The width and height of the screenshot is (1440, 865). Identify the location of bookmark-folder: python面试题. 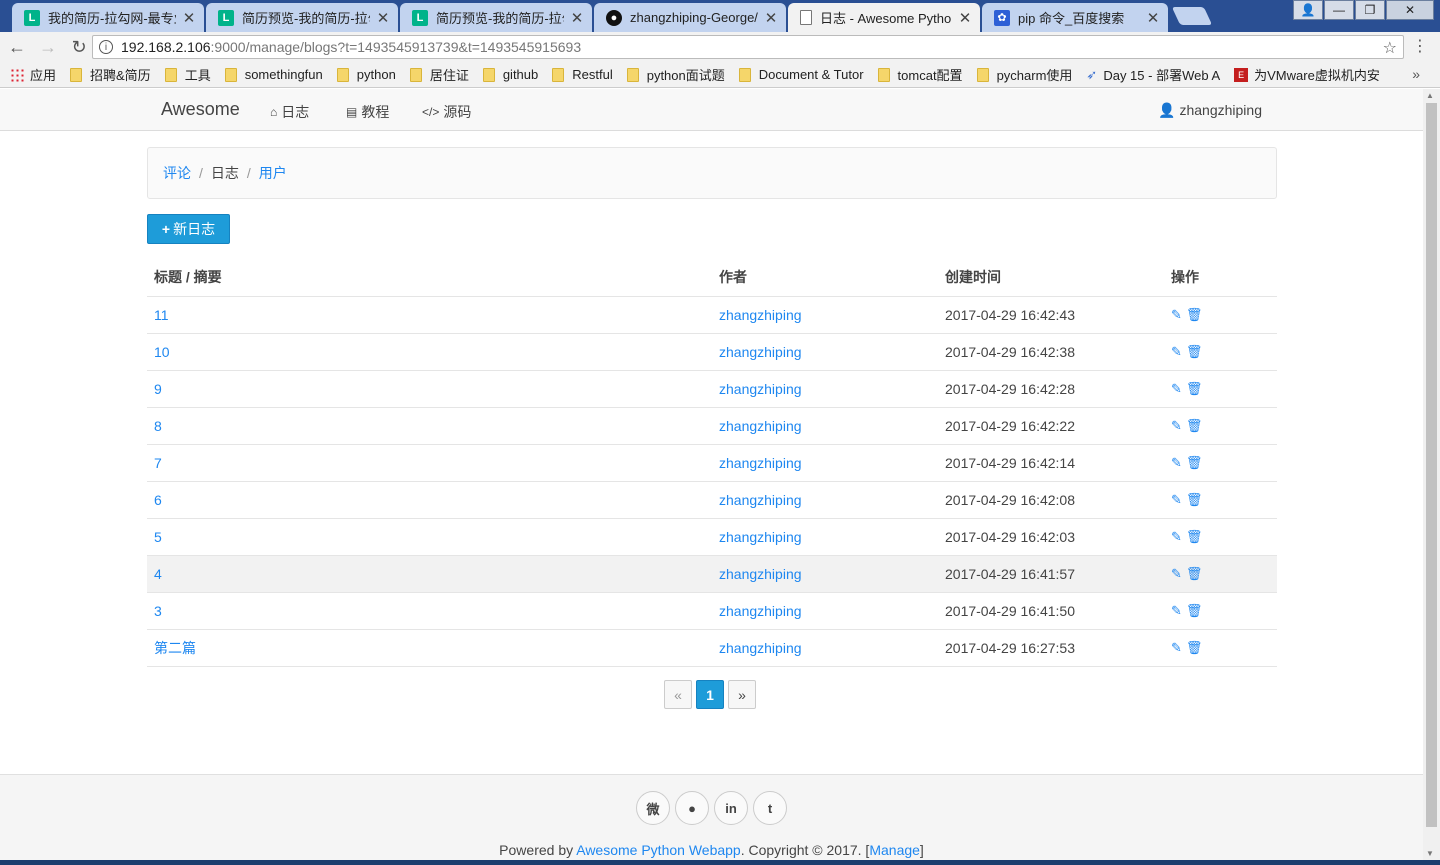
(675, 74).